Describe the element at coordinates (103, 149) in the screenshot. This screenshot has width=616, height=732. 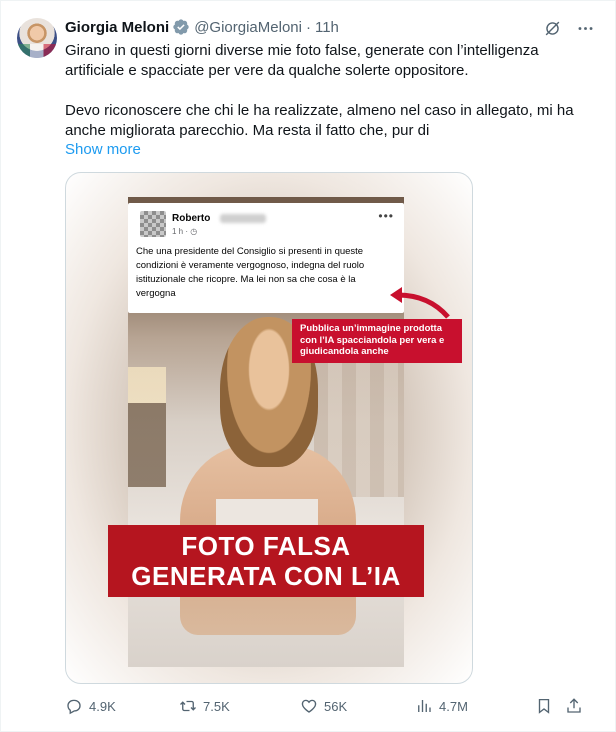
I see `show-more-link: Show more` at that location.